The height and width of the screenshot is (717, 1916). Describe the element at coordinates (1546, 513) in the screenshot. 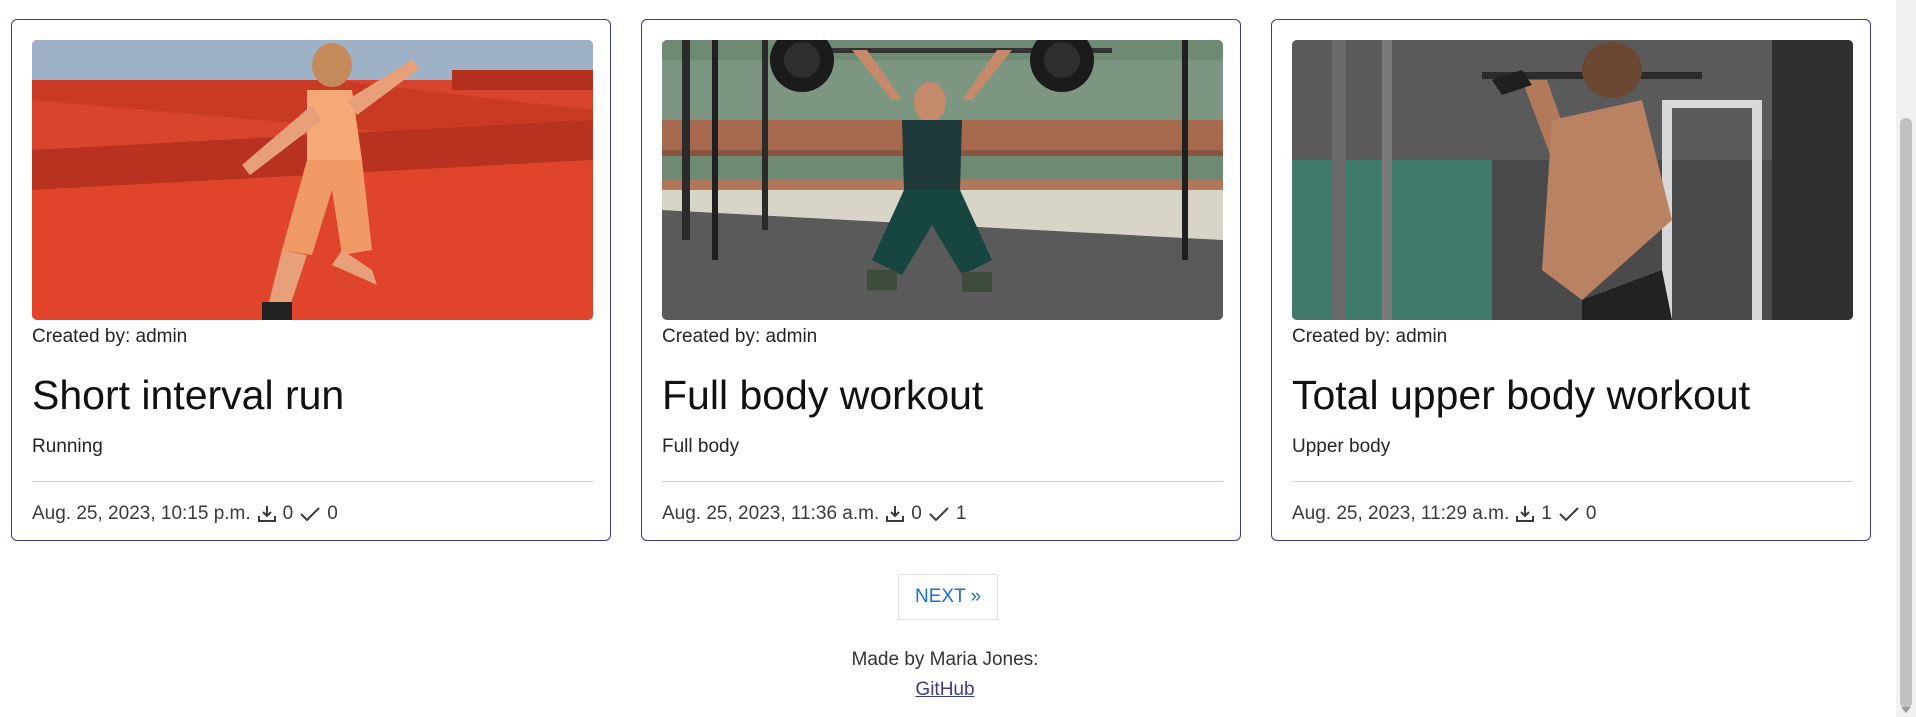

I see `download-count: 1` at that location.